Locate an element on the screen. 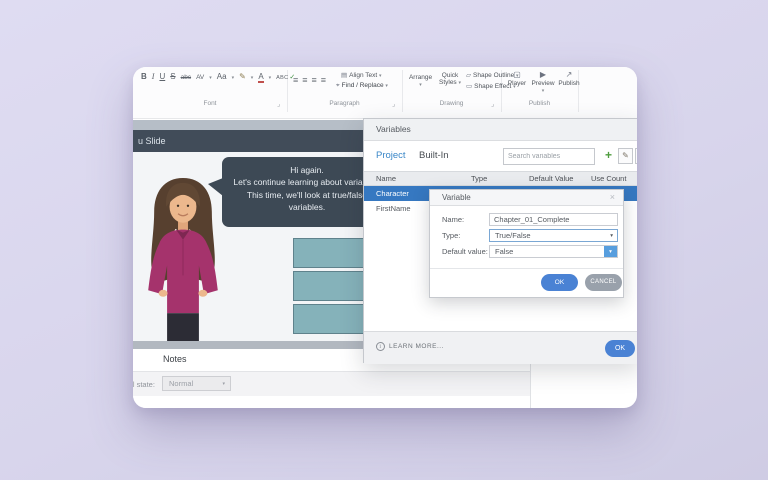 The image size is (768, 480). column-use-count: Use Count is located at coordinates (609, 178).